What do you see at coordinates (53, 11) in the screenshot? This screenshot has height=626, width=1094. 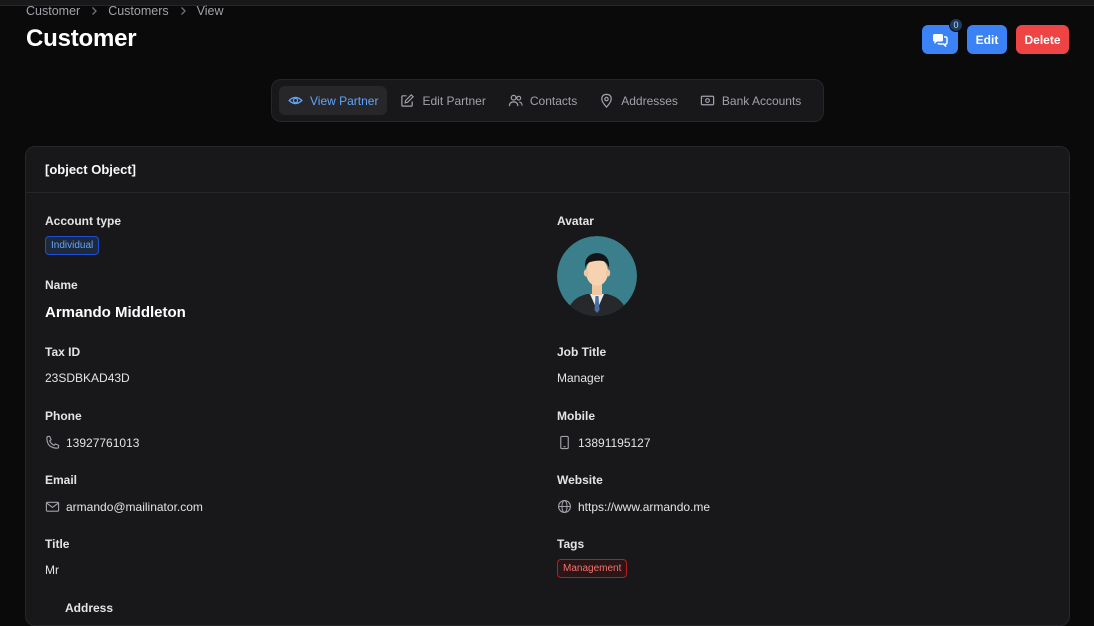 I see `breadcrumb-customer: Customer` at bounding box center [53, 11].